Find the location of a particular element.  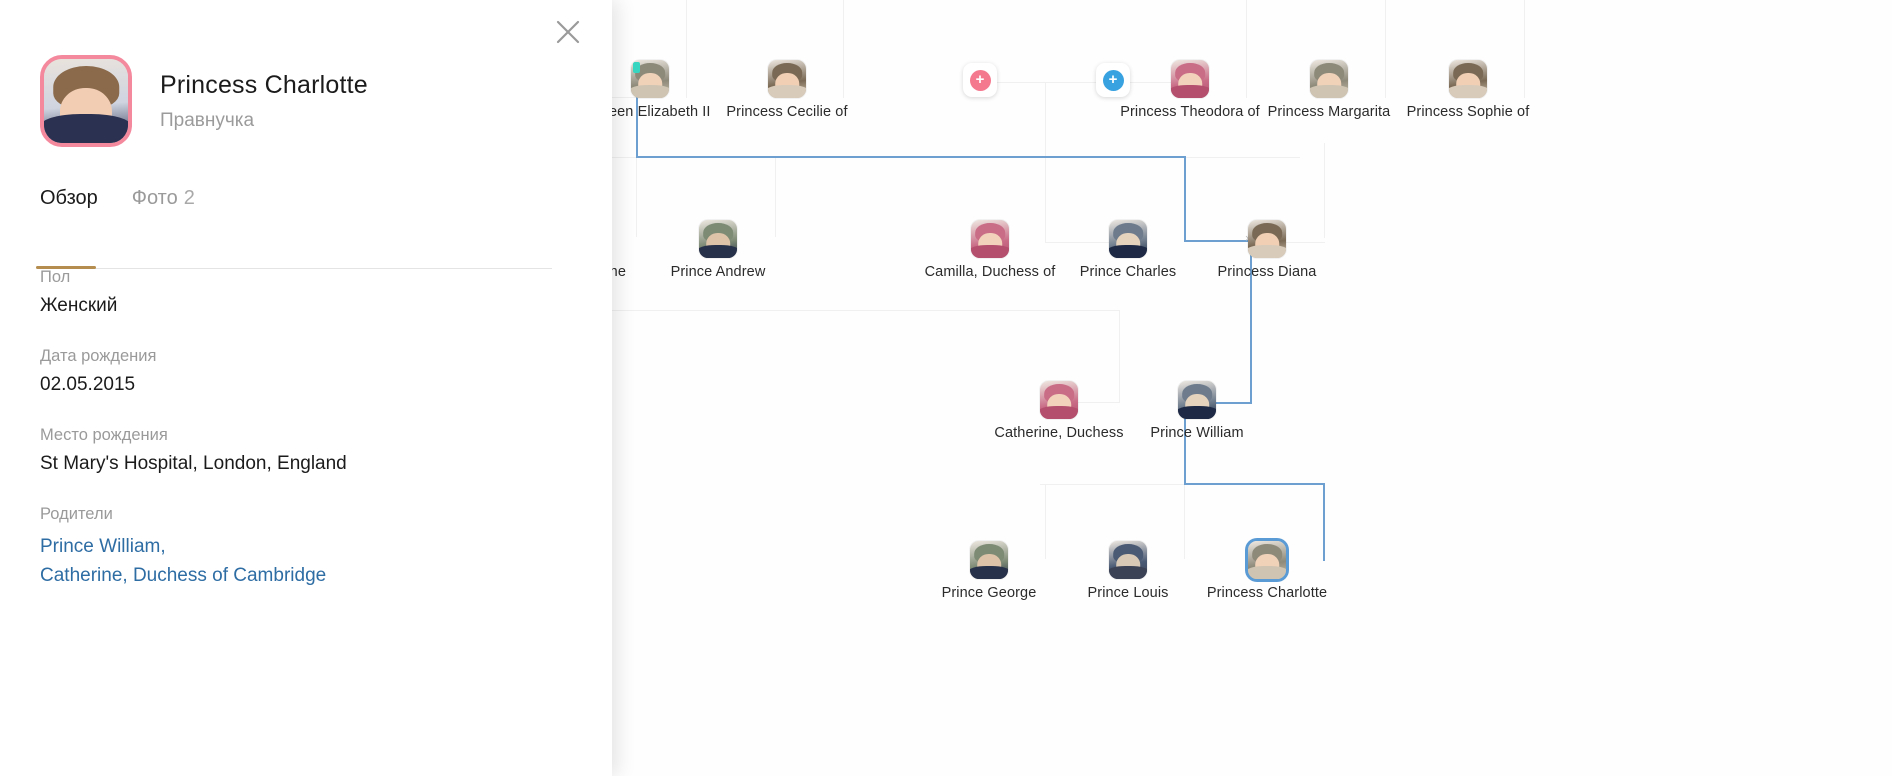

tree-node: Prince George is located at coordinates (989, 571).